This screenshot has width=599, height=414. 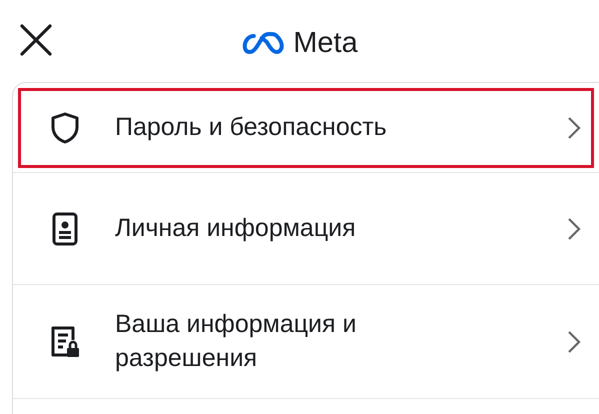 I want to click on close-icon, so click(x=36, y=40).